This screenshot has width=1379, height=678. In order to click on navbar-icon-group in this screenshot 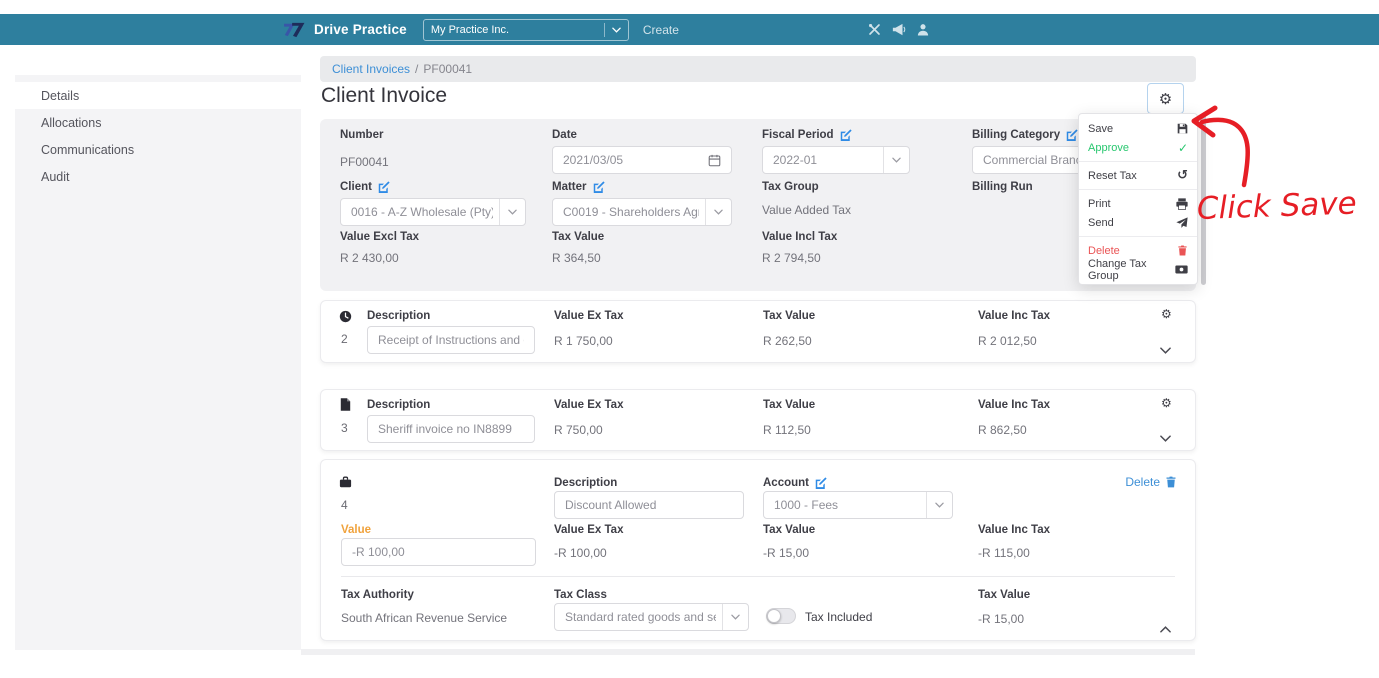, I will do `click(898, 29)`.